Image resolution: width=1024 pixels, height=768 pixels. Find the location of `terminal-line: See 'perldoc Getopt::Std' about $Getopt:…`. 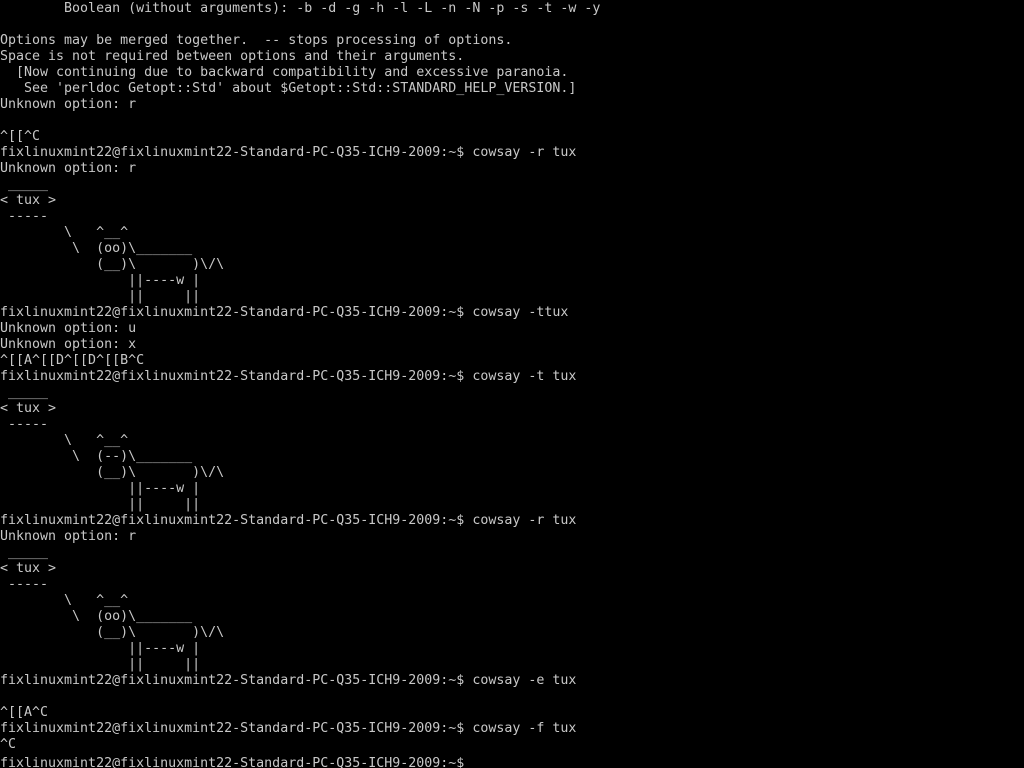

terminal-line: See 'perldoc Getopt::Std' about $Getopt:… is located at coordinates (288, 88).